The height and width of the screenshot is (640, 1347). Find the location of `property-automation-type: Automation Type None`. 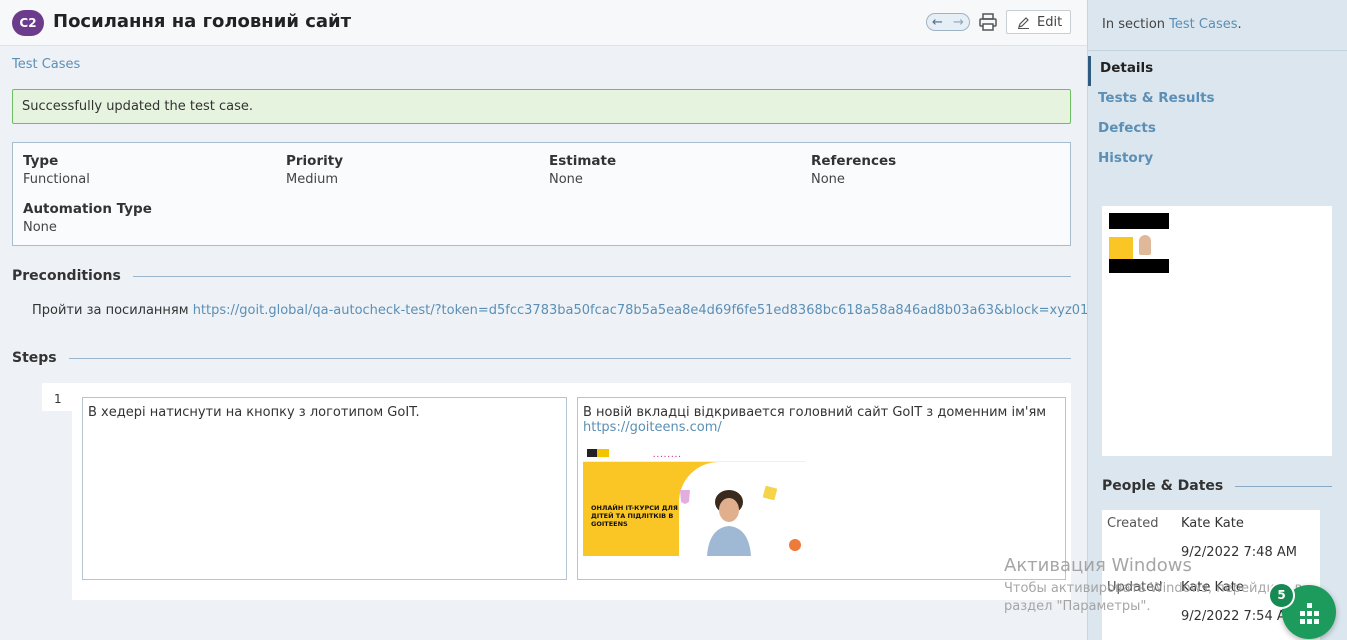

property-automation-type: Automation Type None is located at coordinates (87, 218).